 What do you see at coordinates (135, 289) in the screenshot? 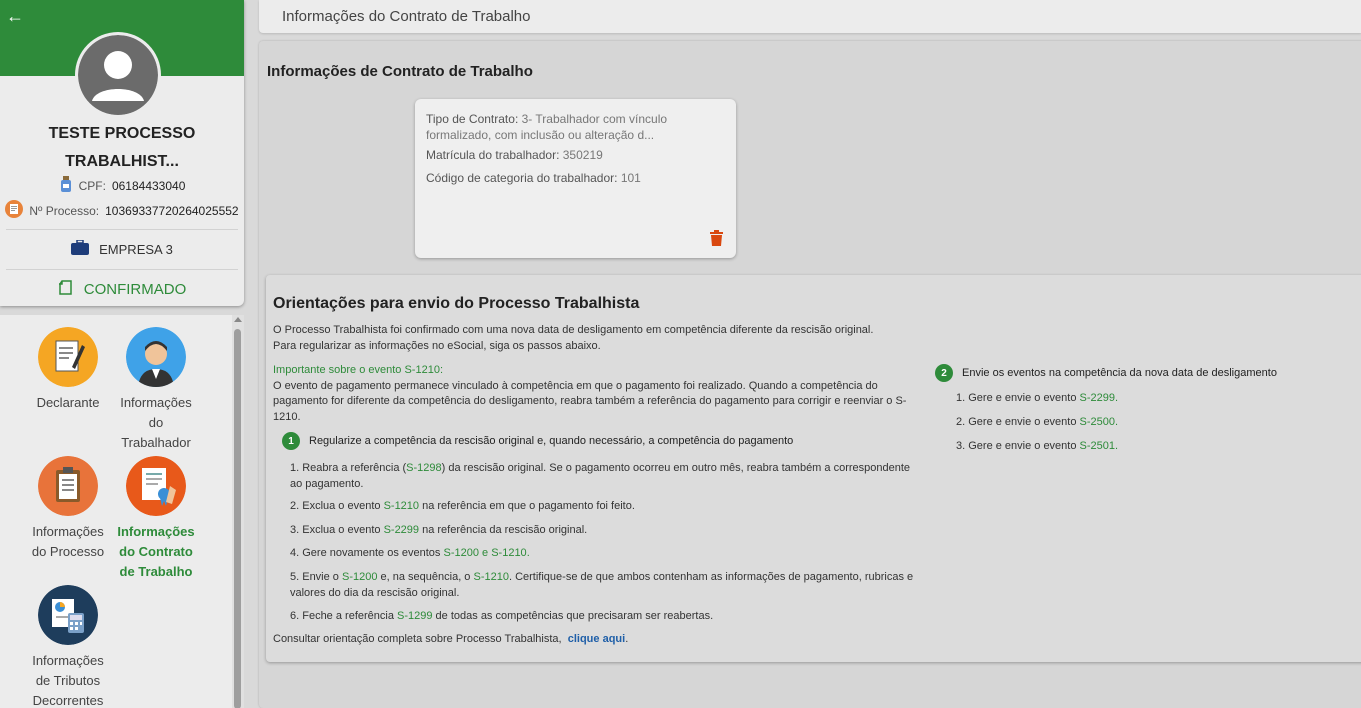
I see `status-text: CONFIRMADO` at bounding box center [135, 289].